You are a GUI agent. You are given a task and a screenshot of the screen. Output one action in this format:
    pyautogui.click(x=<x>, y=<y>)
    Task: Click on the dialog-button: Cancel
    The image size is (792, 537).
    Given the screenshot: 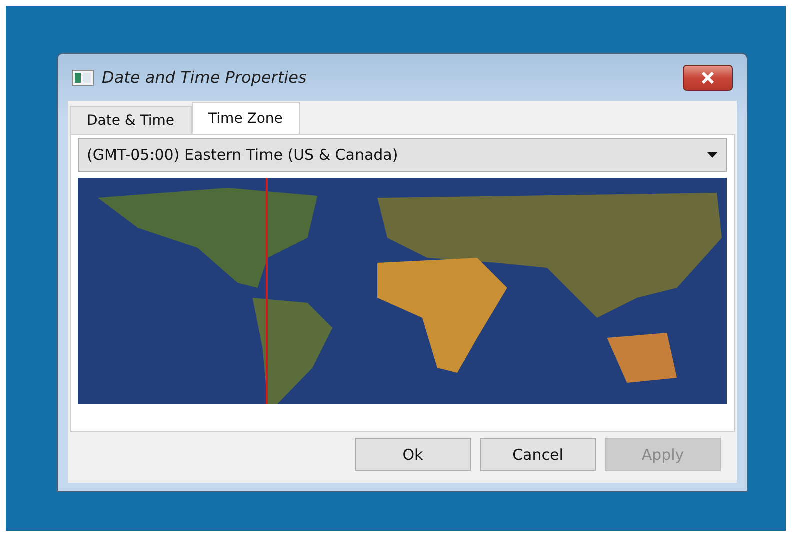 What is the action you would take?
    pyautogui.click(x=538, y=454)
    